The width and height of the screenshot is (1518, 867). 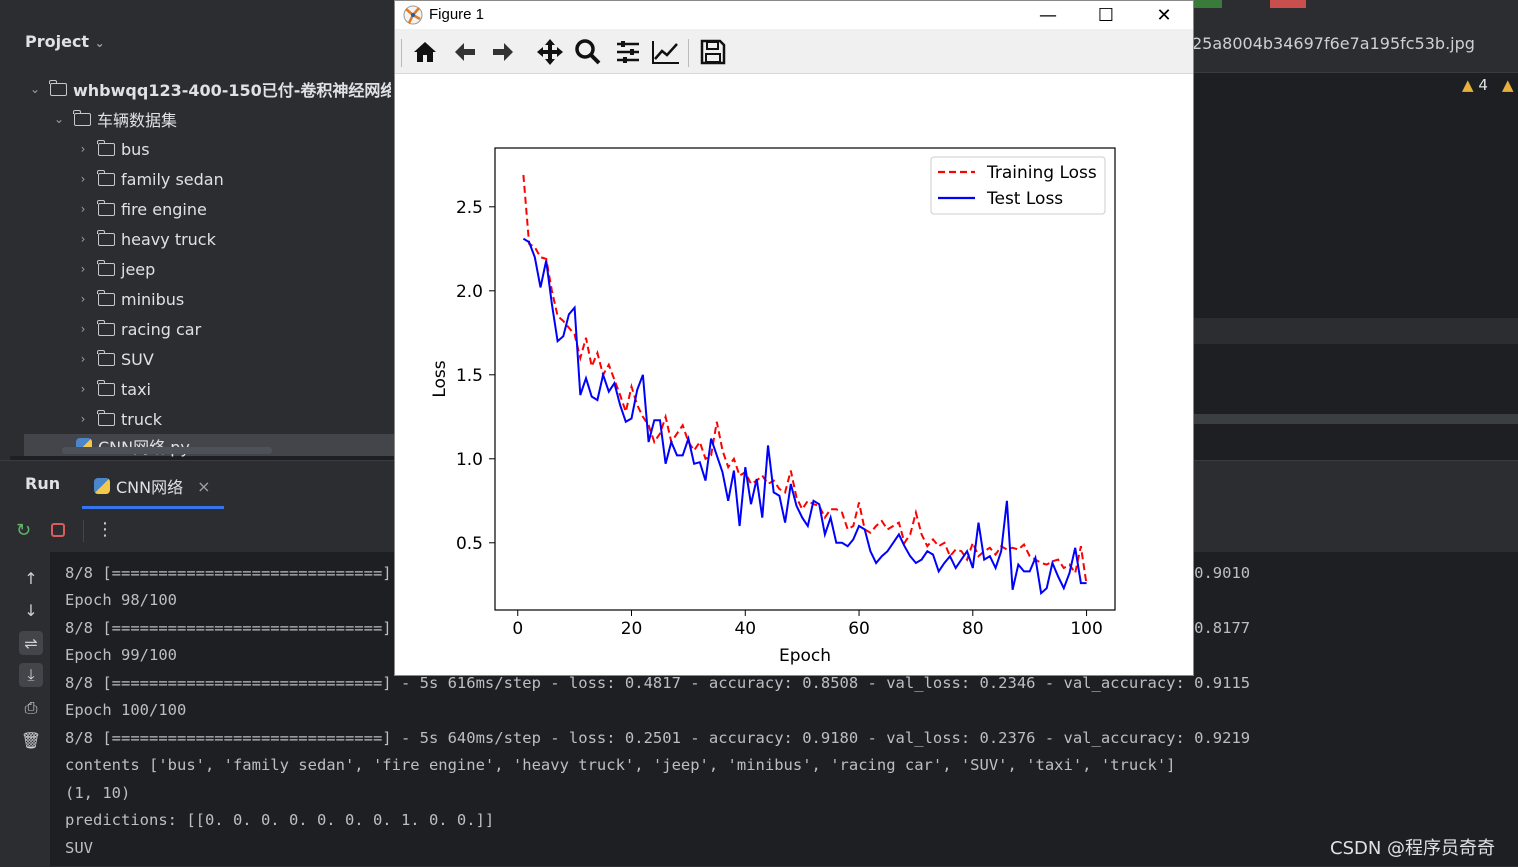 What do you see at coordinates (469, 544) in the screenshot?
I see `y-tick-label: 0.5` at bounding box center [469, 544].